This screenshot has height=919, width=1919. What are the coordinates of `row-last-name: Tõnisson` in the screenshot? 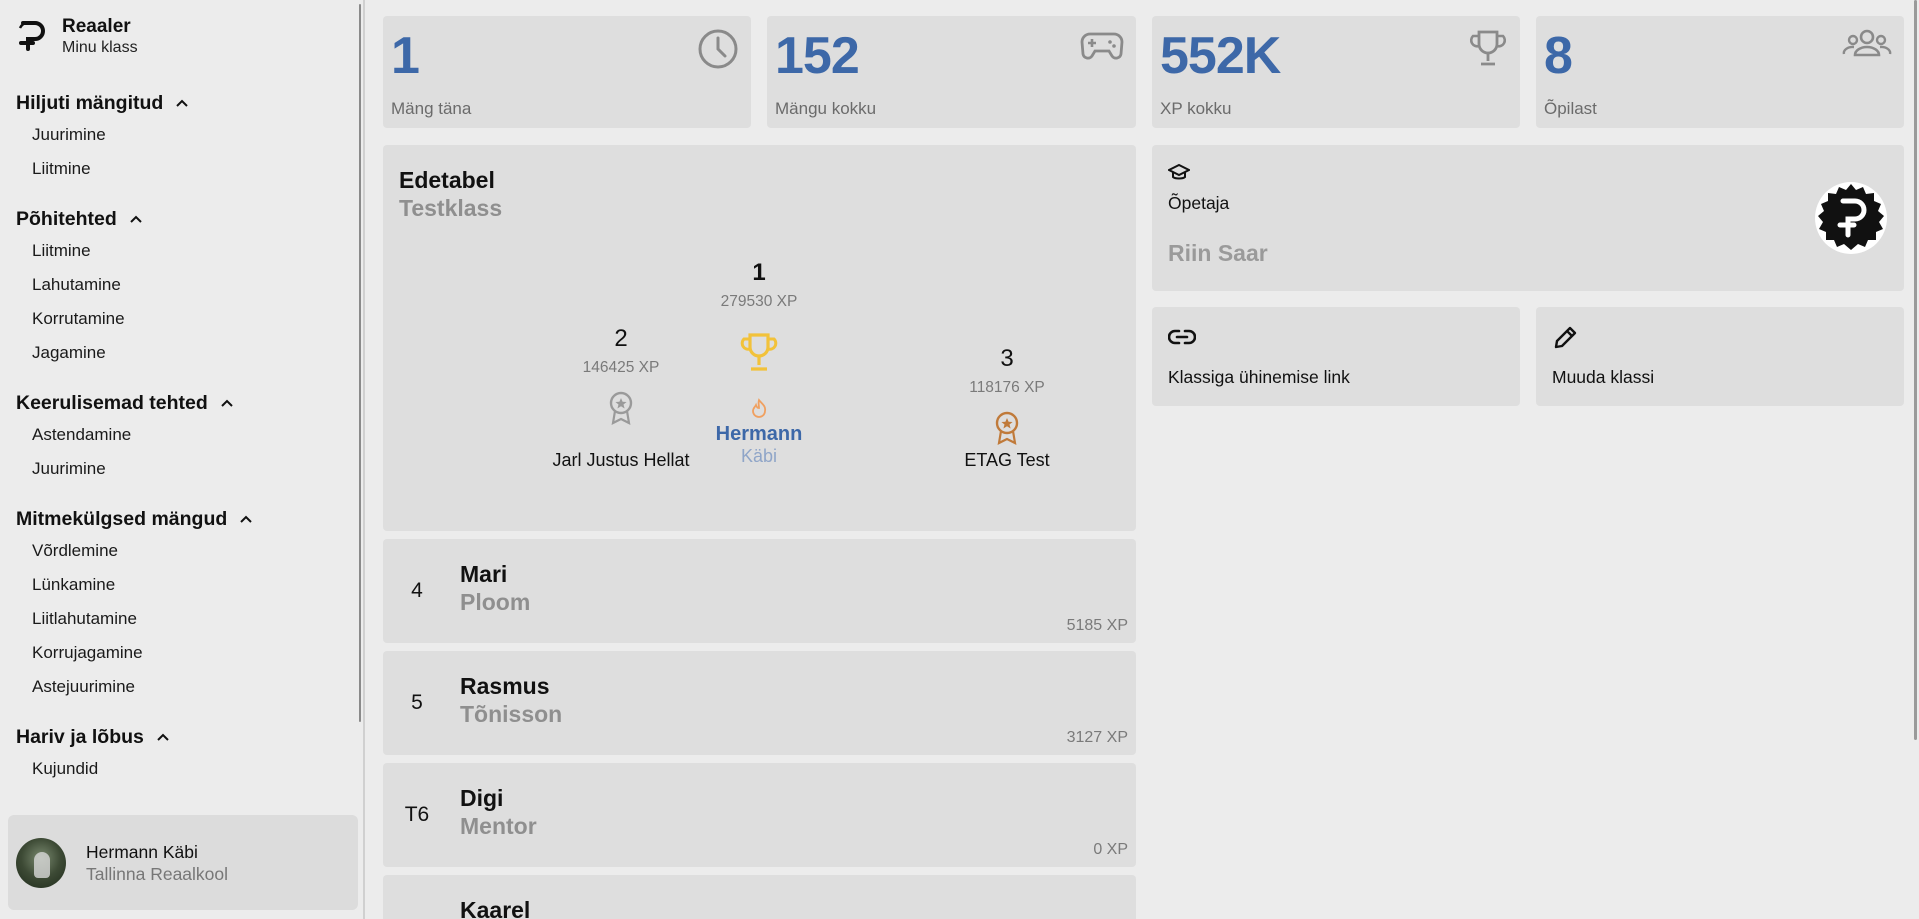 It's located at (511, 714).